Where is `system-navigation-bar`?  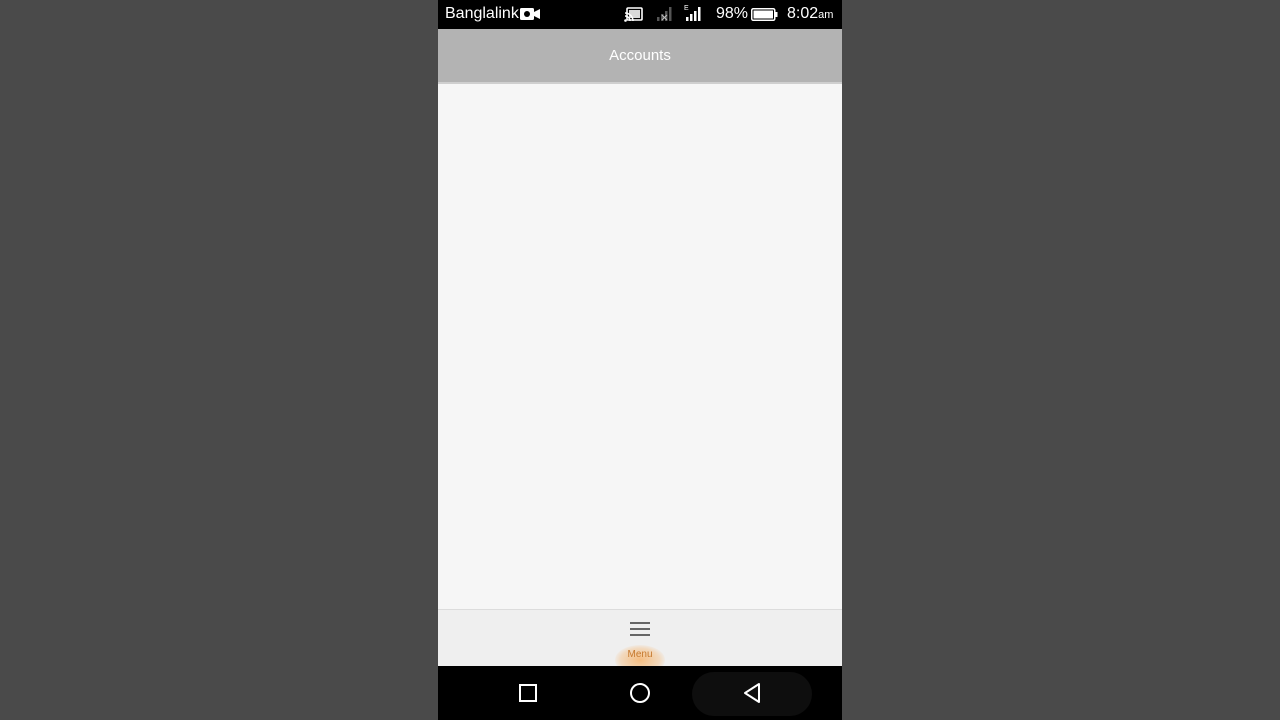 system-navigation-bar is located at coordinates (640, 693).